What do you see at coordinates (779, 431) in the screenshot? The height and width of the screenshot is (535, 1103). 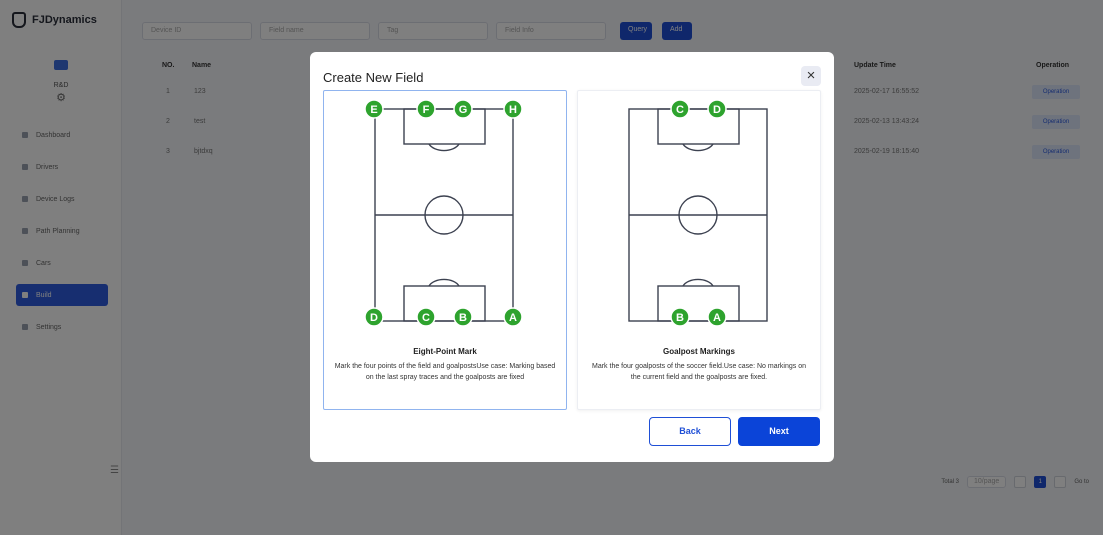 I see `next-button: Next` at bounding box center [779, 431].